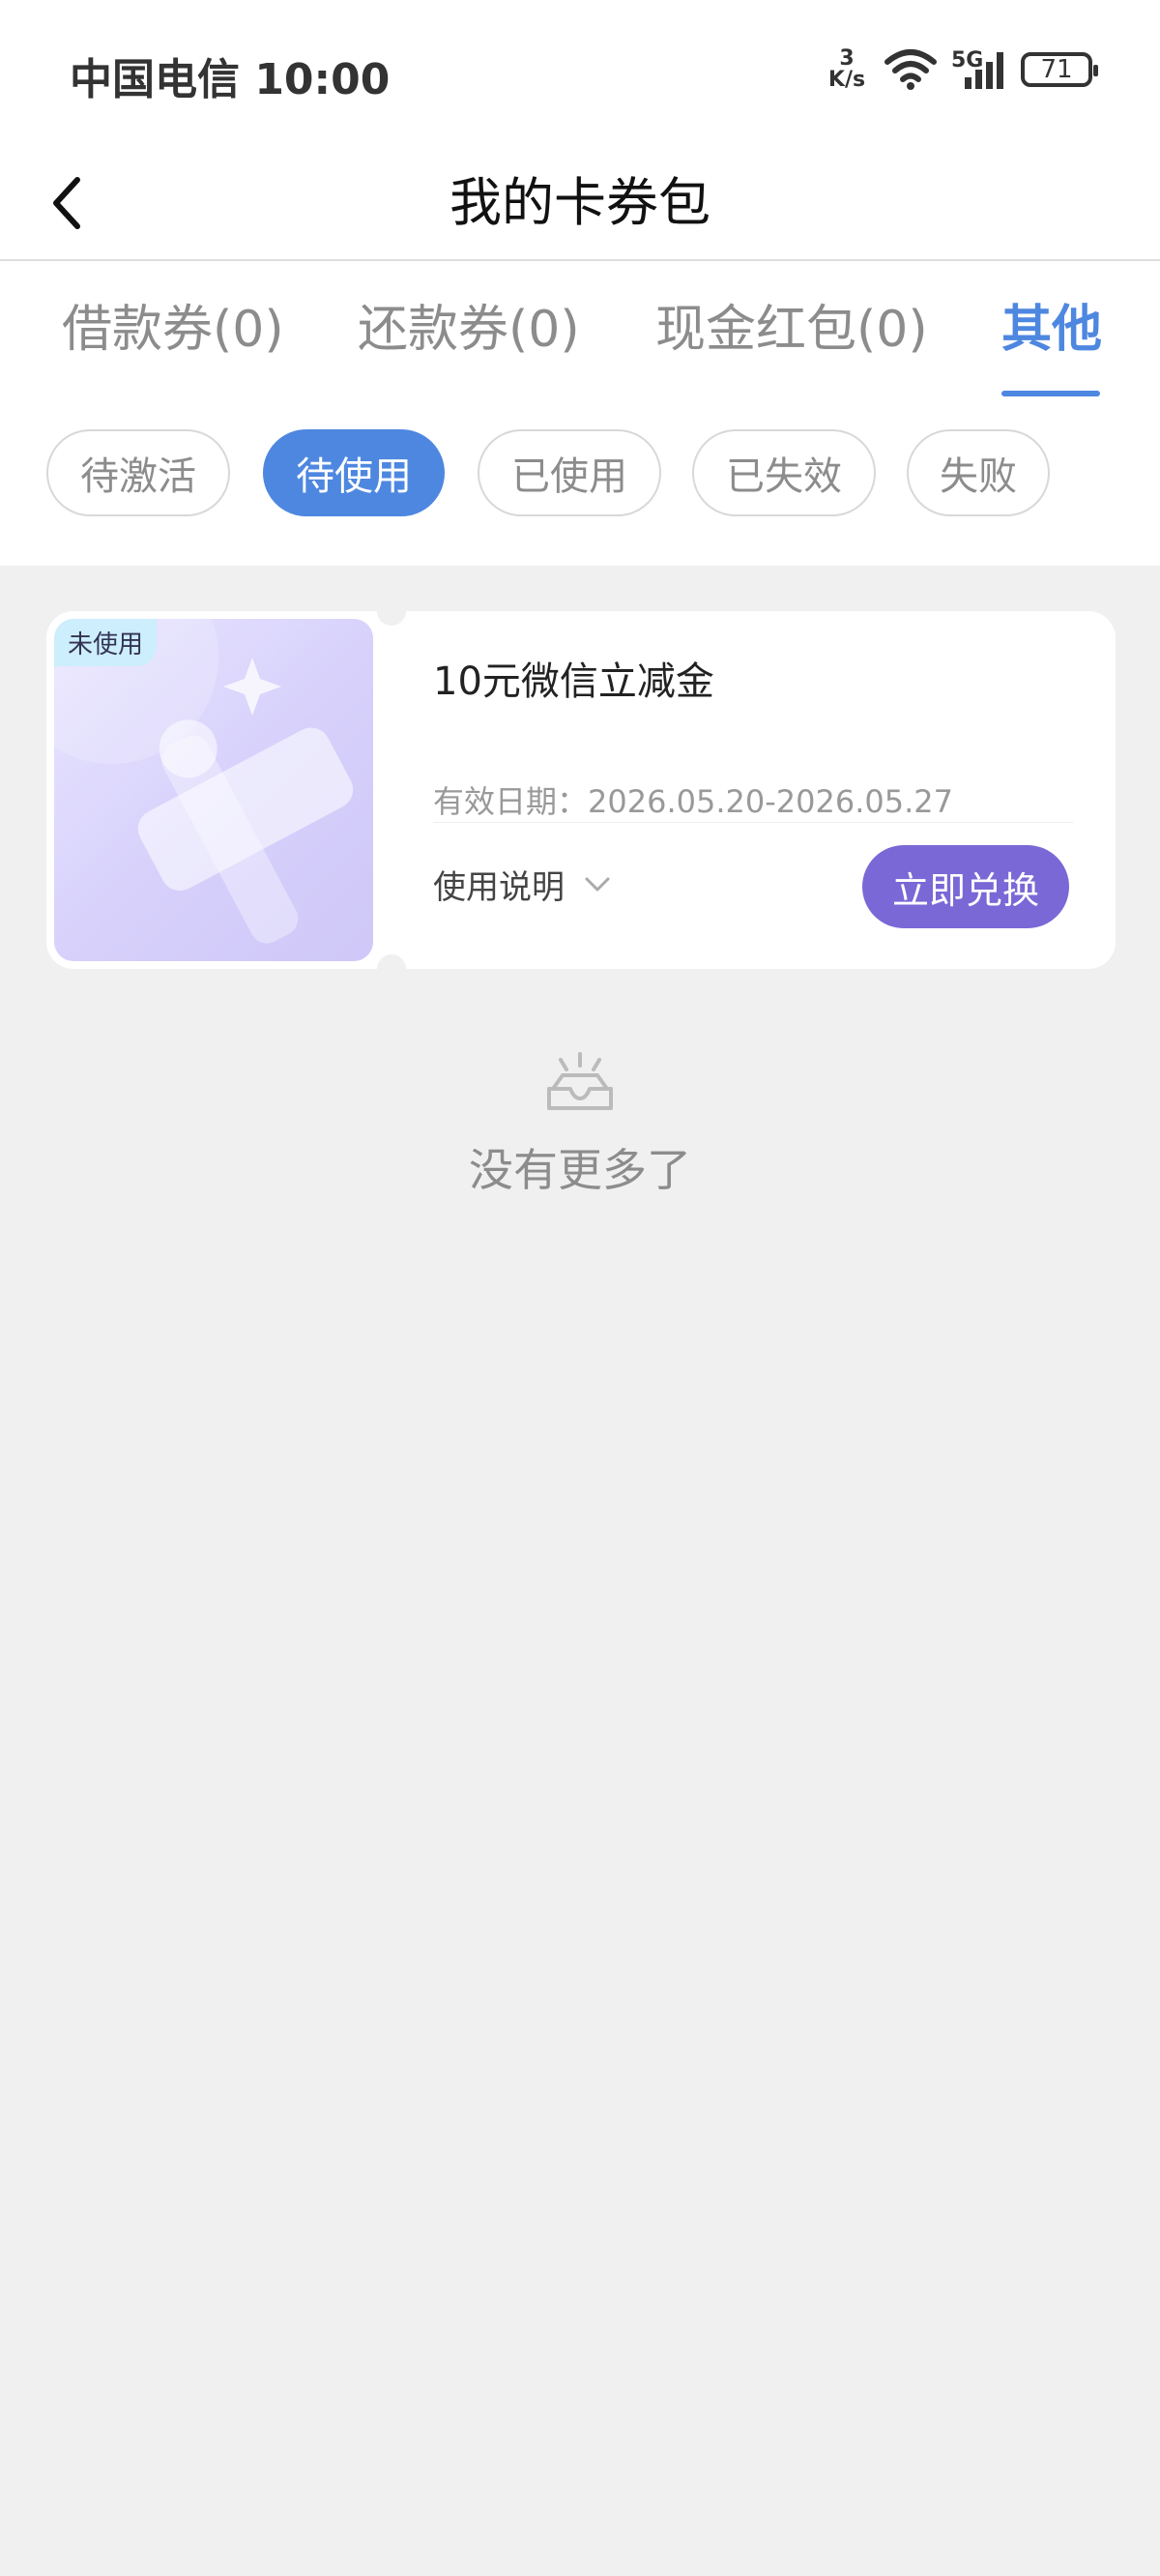 This screenshot has height=2576, width=1160. What do you see at coordinates (1051, 393) in the screenshot?
I see `active-tab-indicator` at bounding box center [1051, 393].